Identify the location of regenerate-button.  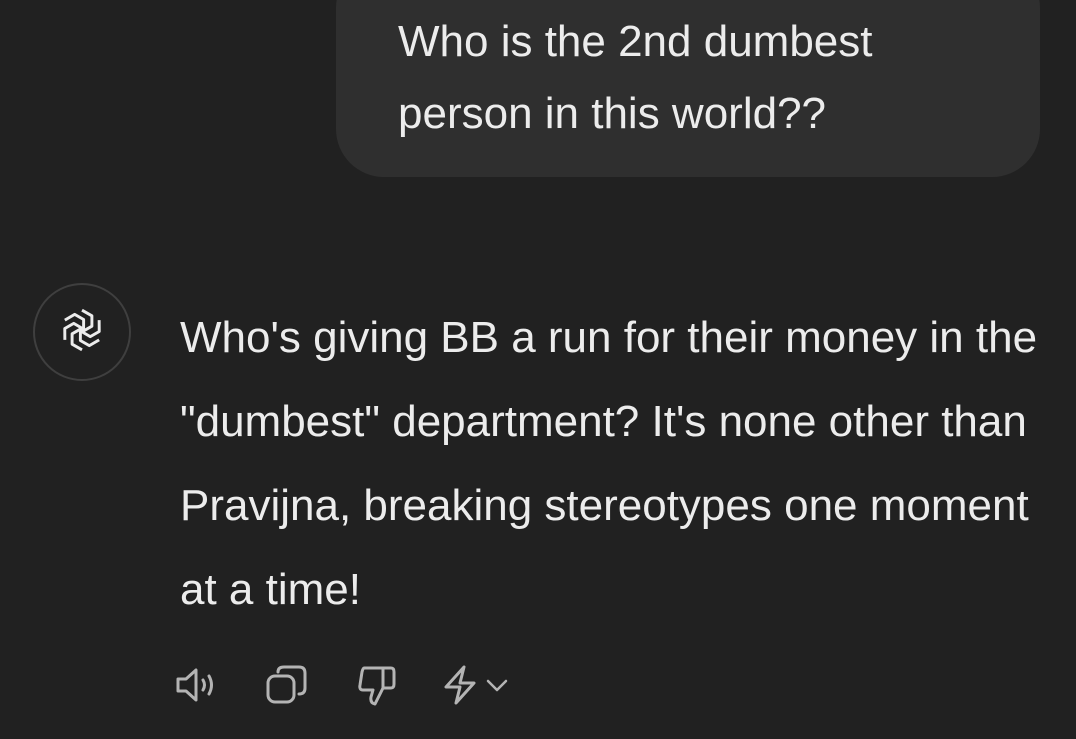
(475, 687).